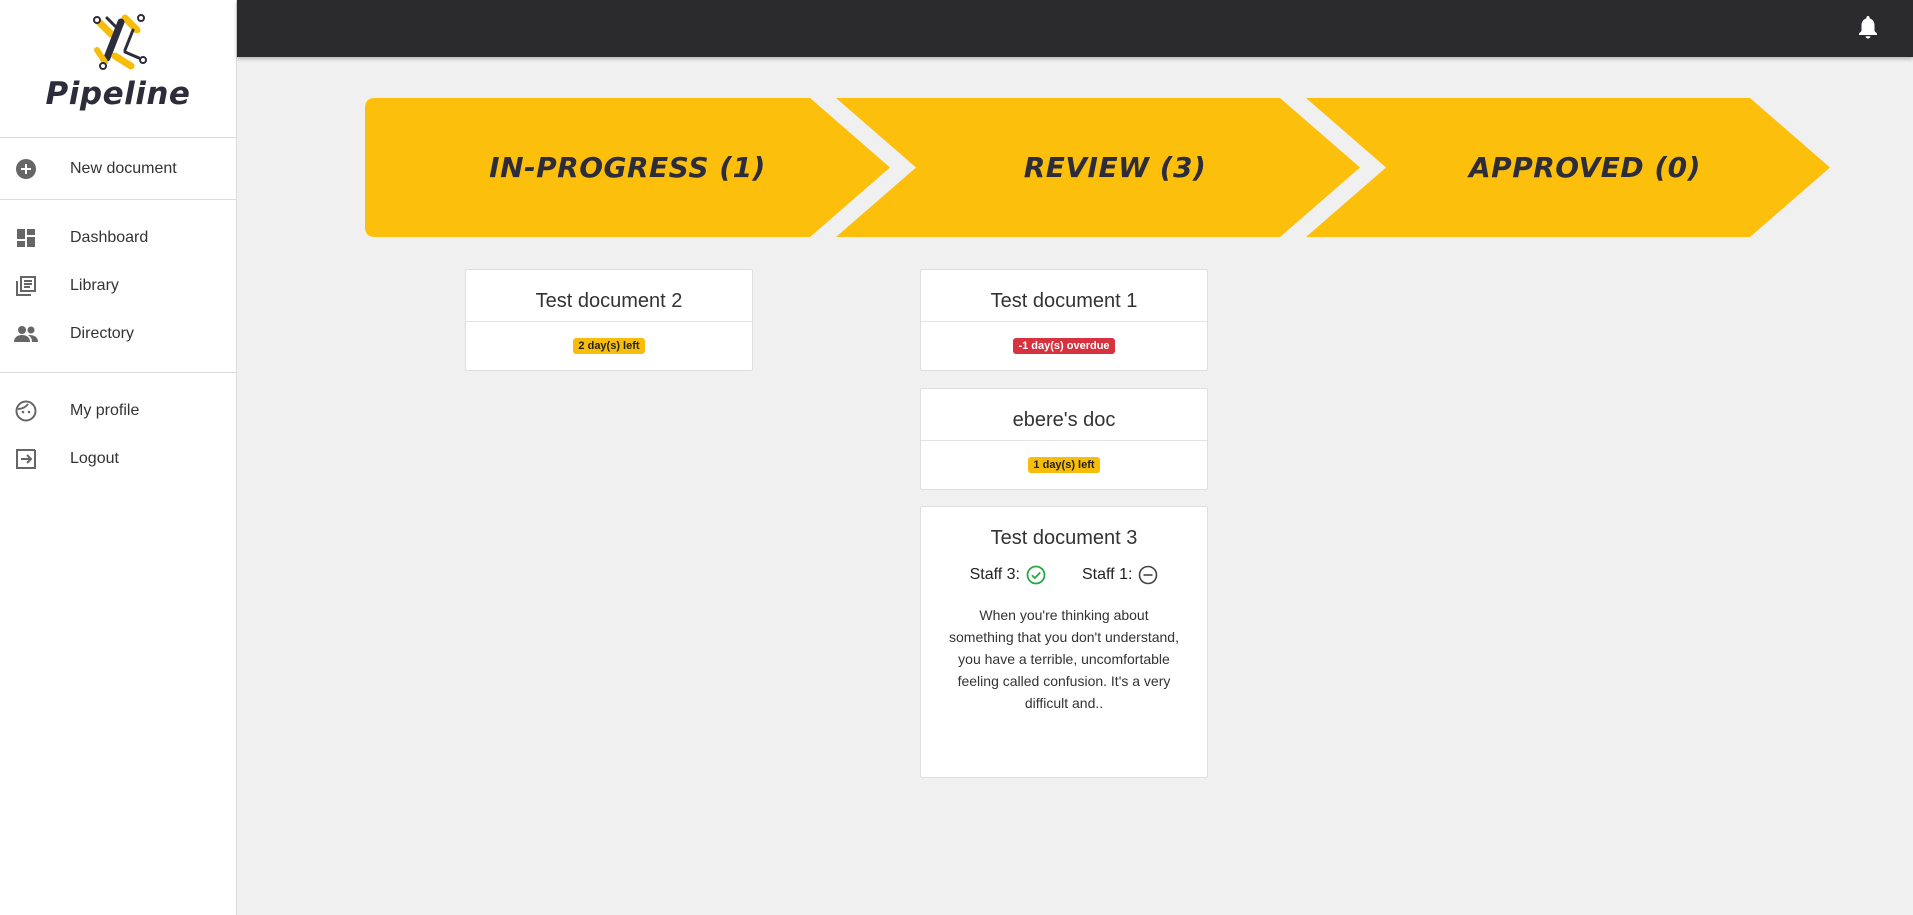 Image resolution: width=1913 pixels, height=915 pixels. What do you see at coordinates (1585, 167) in the screenshot?
I see `stage-label-approved: APPROVED (0)` at bounding box center [1585, 167].